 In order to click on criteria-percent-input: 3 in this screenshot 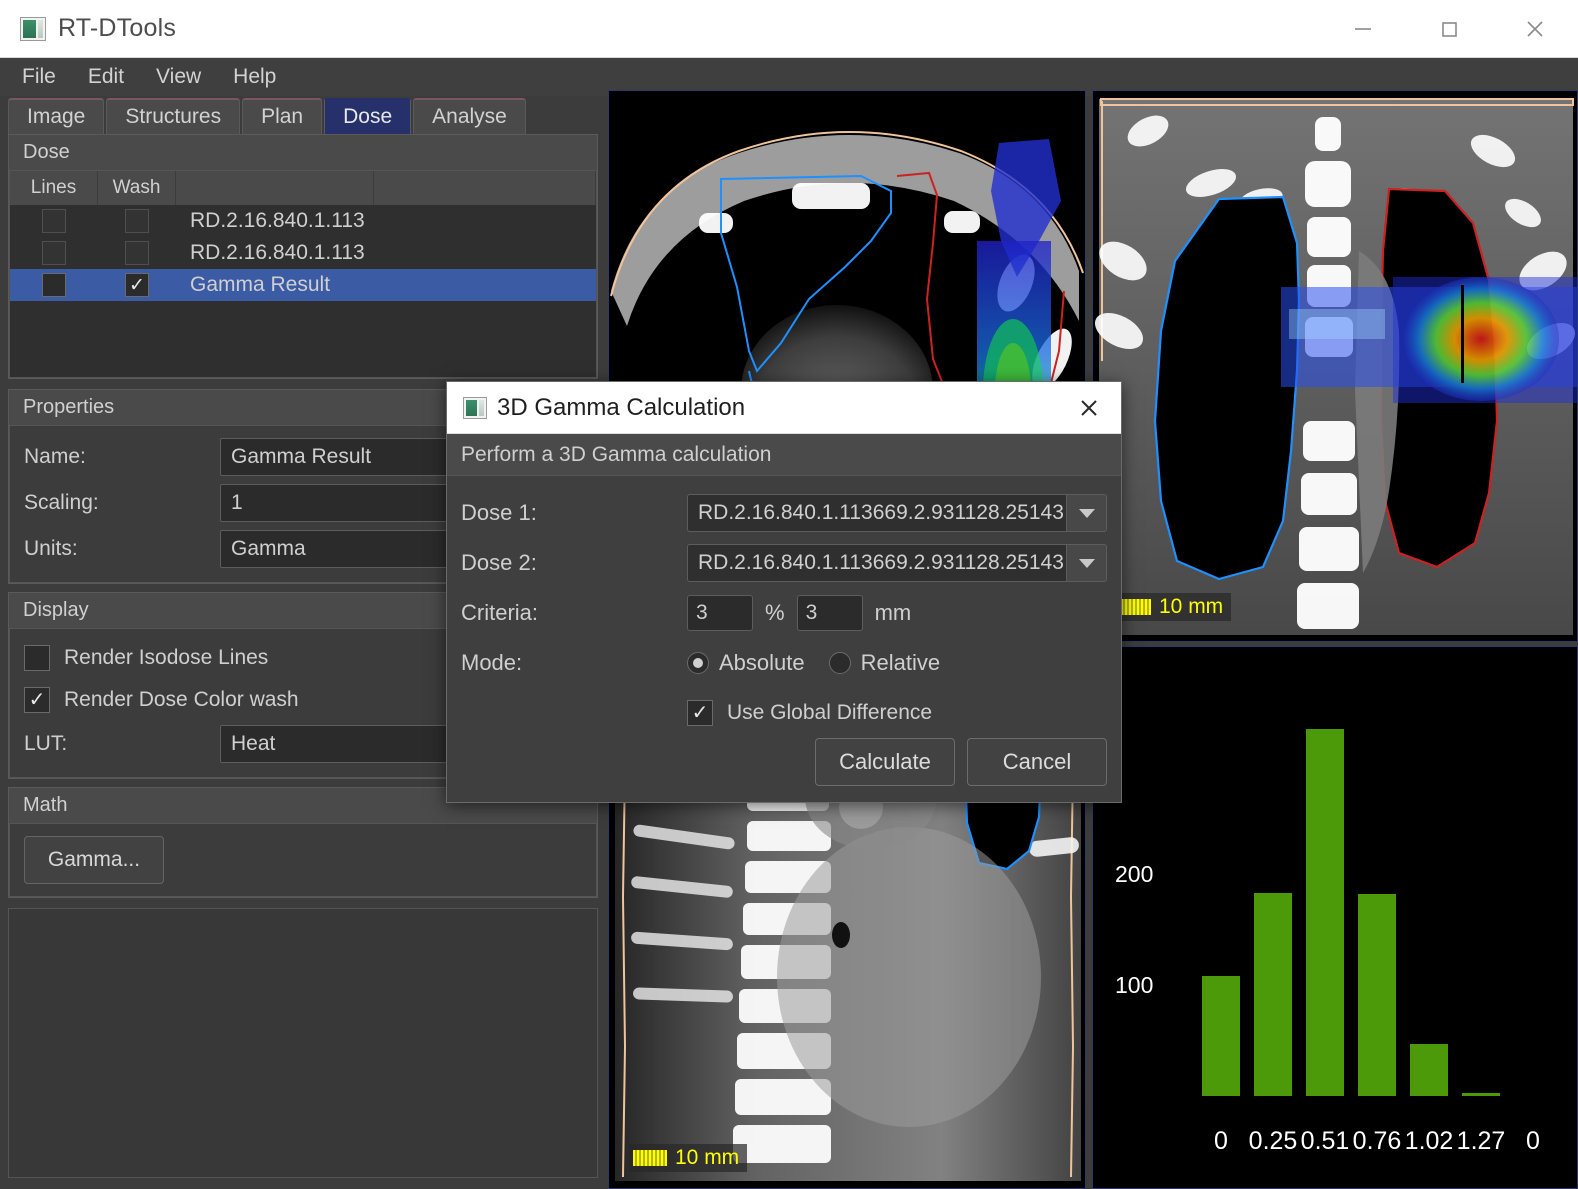, I will do `click(720, 613)`.